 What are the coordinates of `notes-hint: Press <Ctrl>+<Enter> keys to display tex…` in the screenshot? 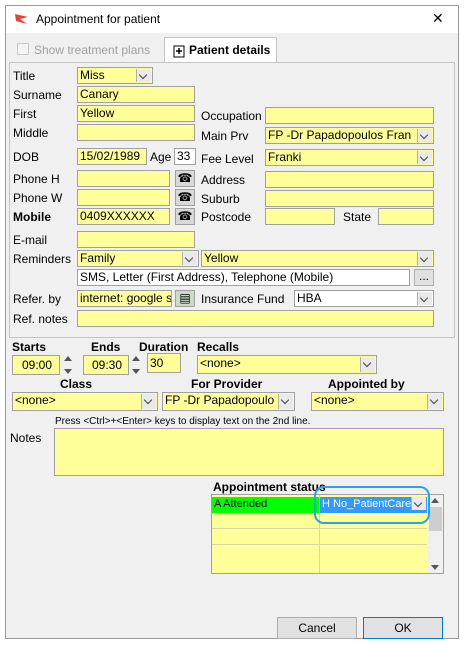 It's located at (183, 421).